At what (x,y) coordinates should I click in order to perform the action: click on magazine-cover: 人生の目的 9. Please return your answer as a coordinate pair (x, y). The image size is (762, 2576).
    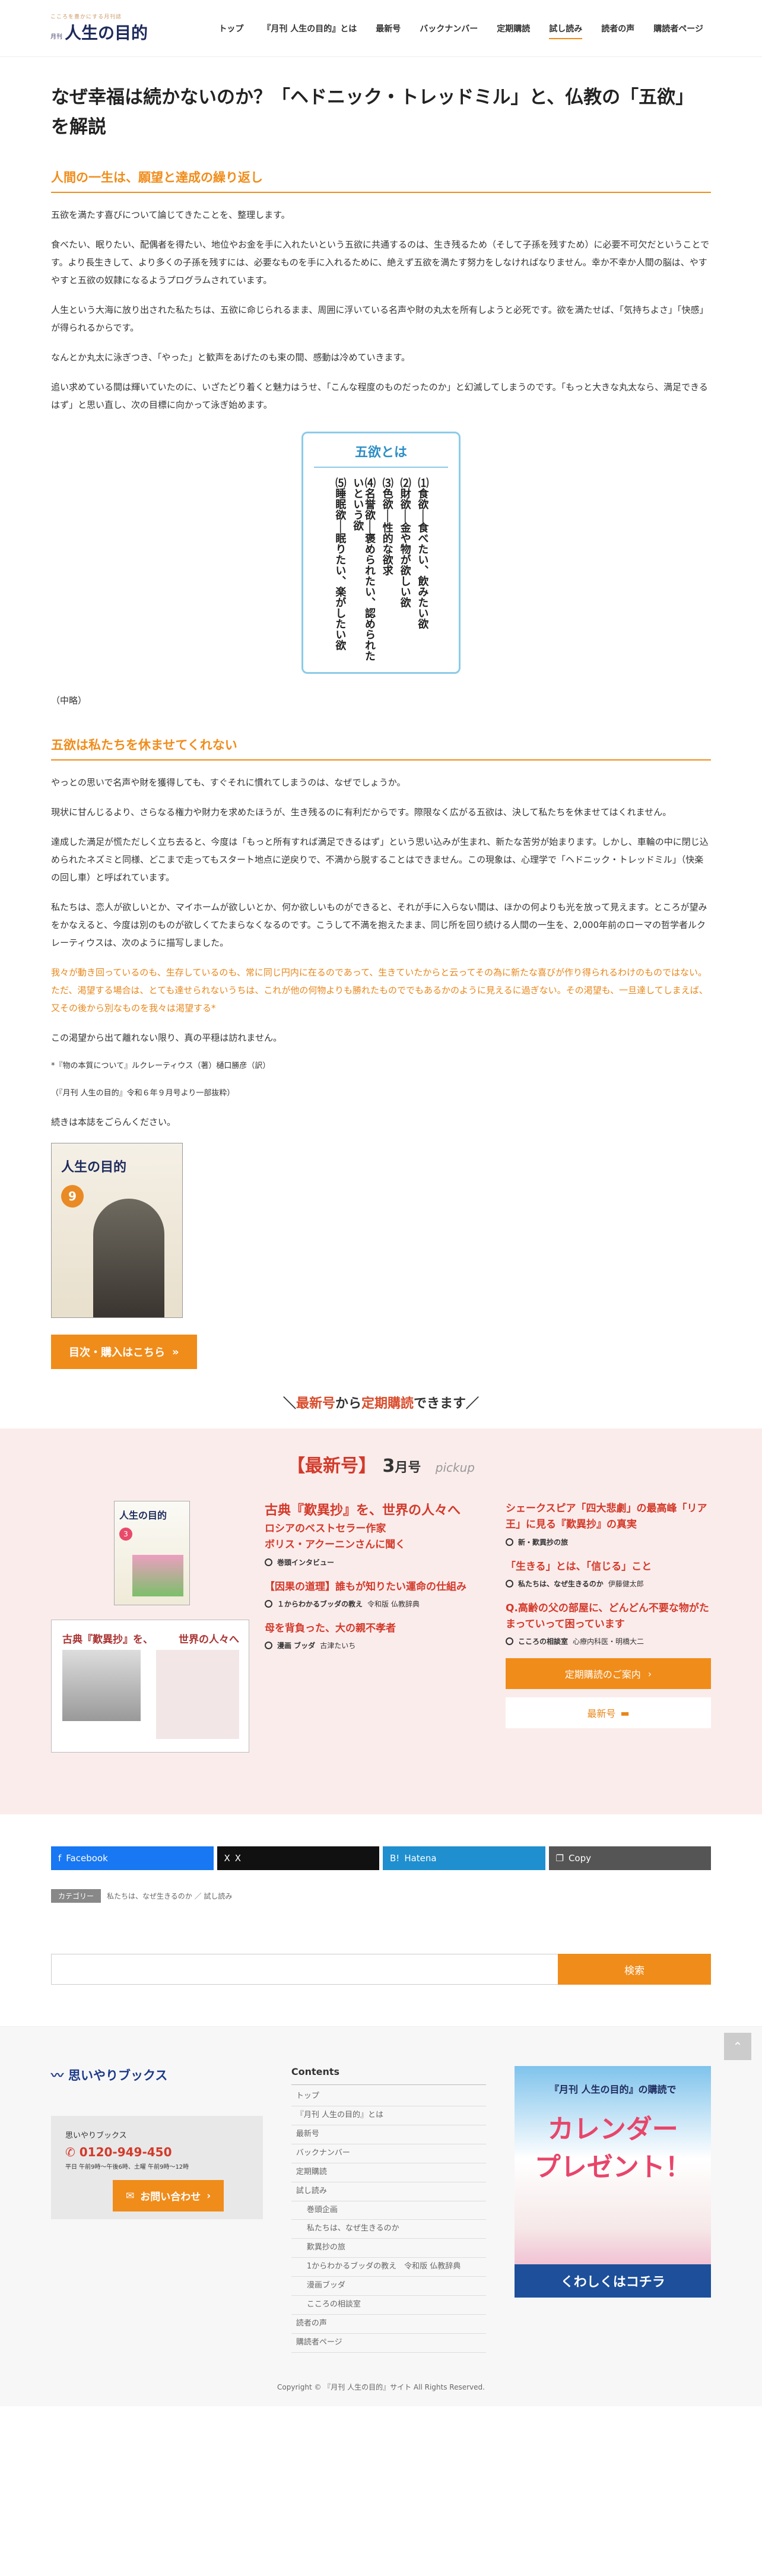
    Looking at the image, I should click on (117, 1231).